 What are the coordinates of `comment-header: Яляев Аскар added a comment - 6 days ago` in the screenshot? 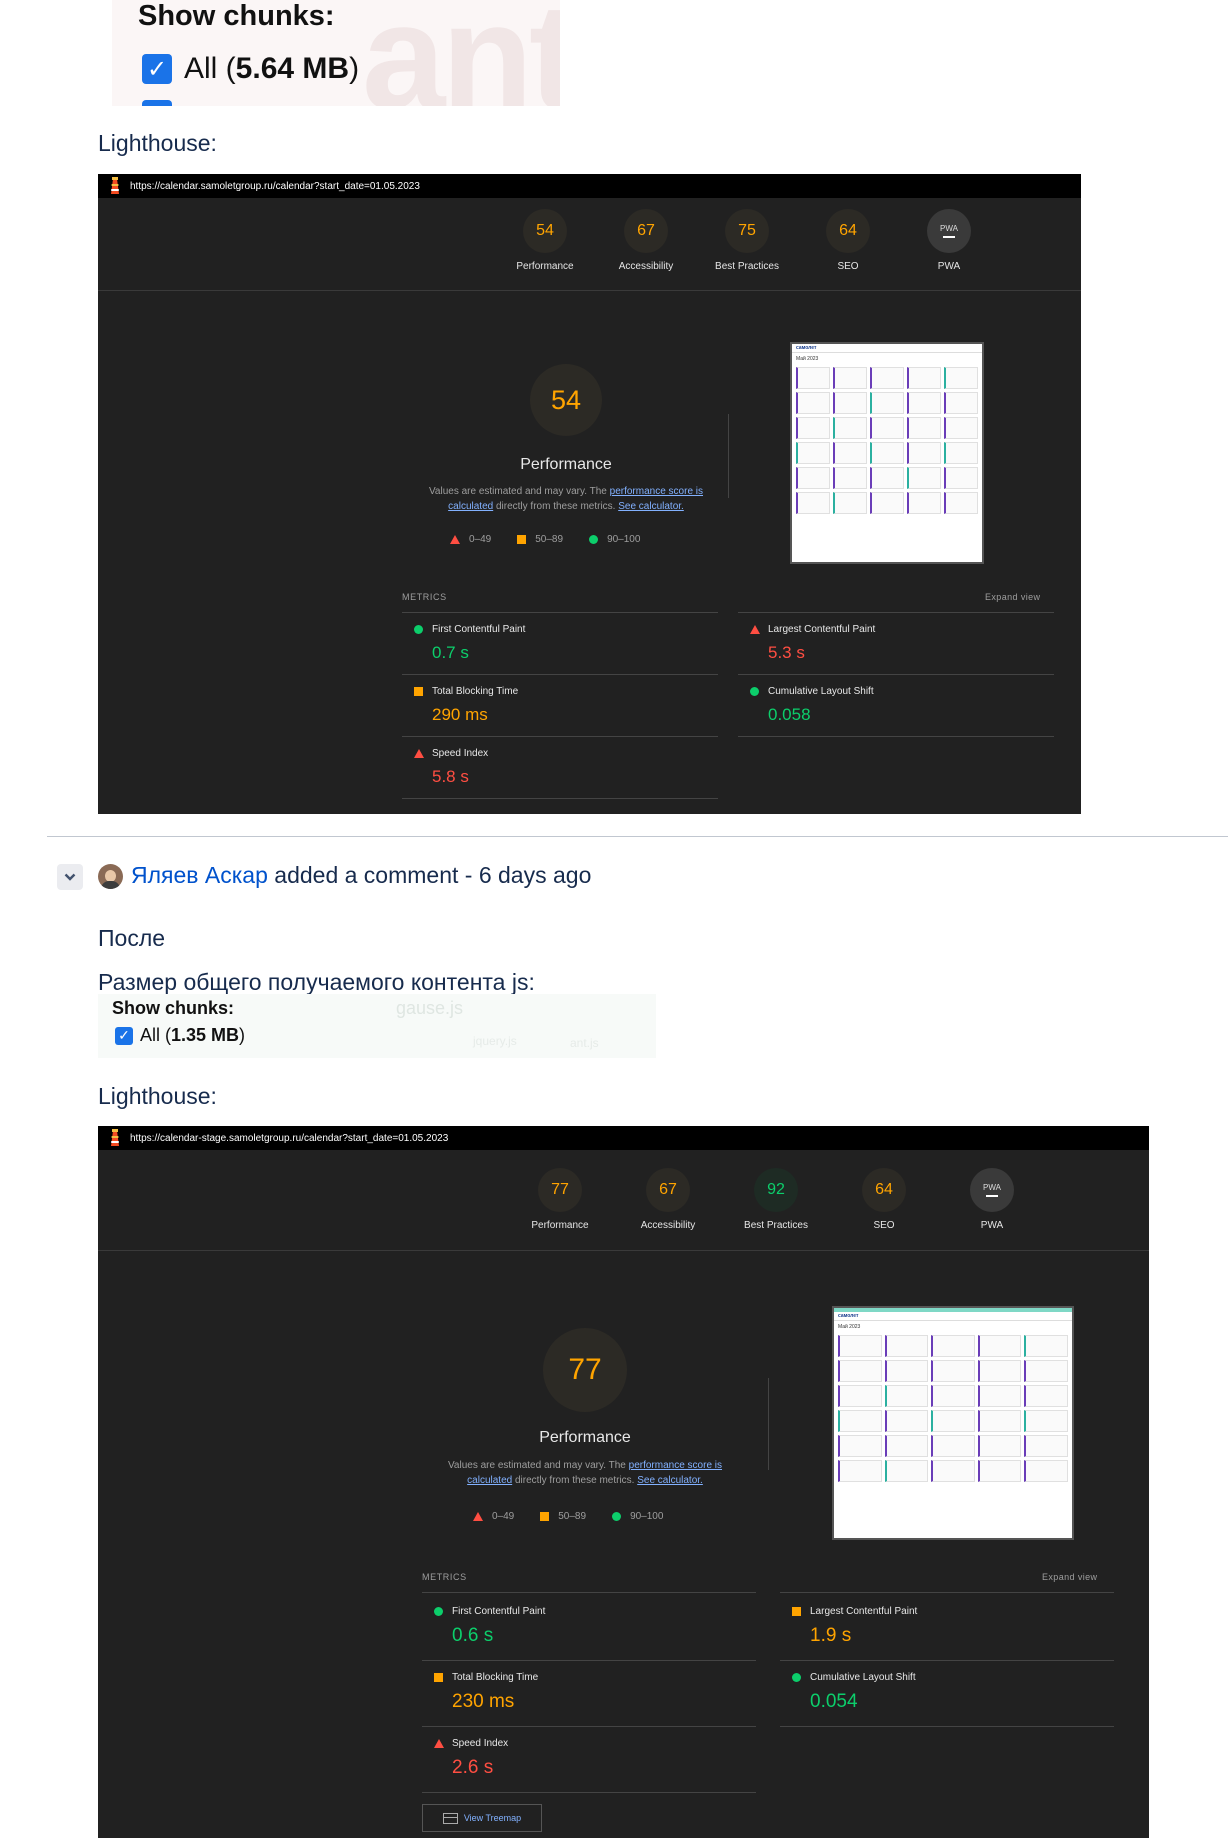 It's located at (361, 875).